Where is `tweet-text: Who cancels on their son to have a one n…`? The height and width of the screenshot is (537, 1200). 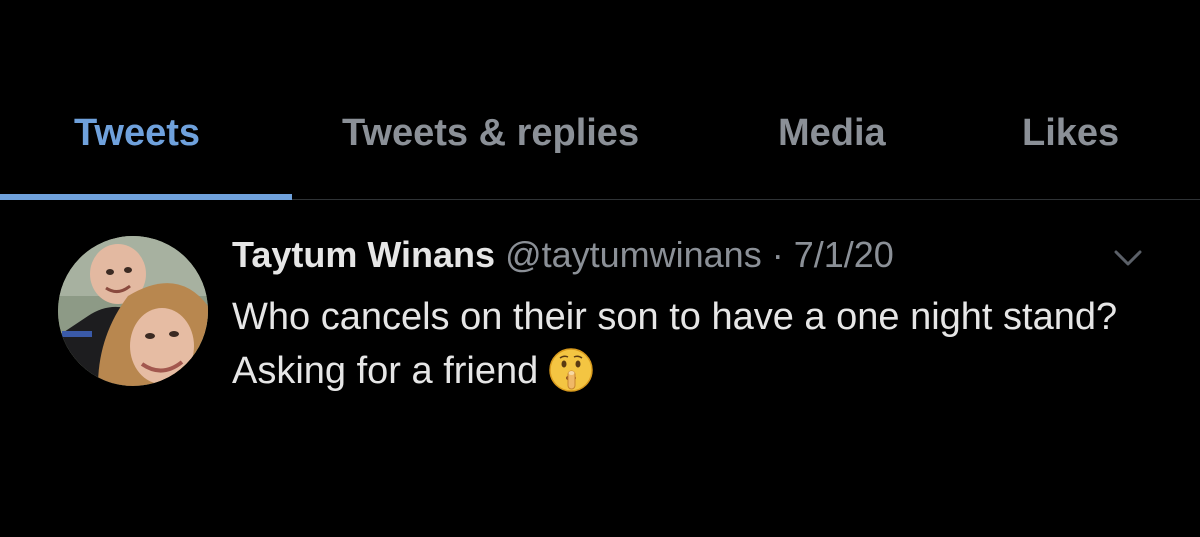
tweet-text: Who cancels on their son to have a one n… is located at coordinates (675, 344).